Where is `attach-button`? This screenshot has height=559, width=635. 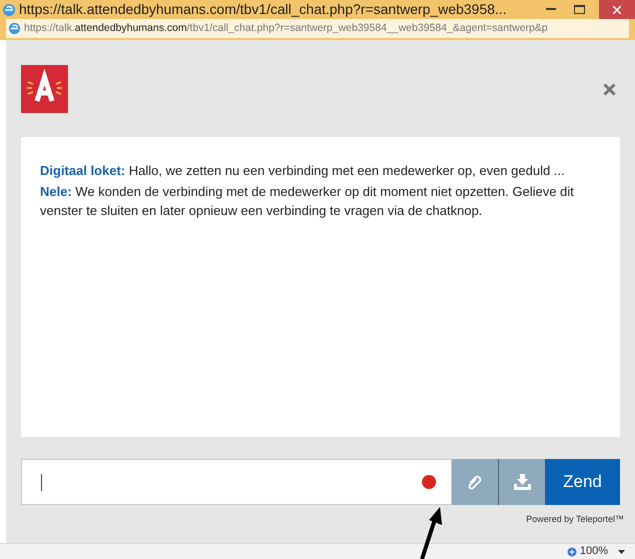 attach-button is located at coordinates (475, 482).